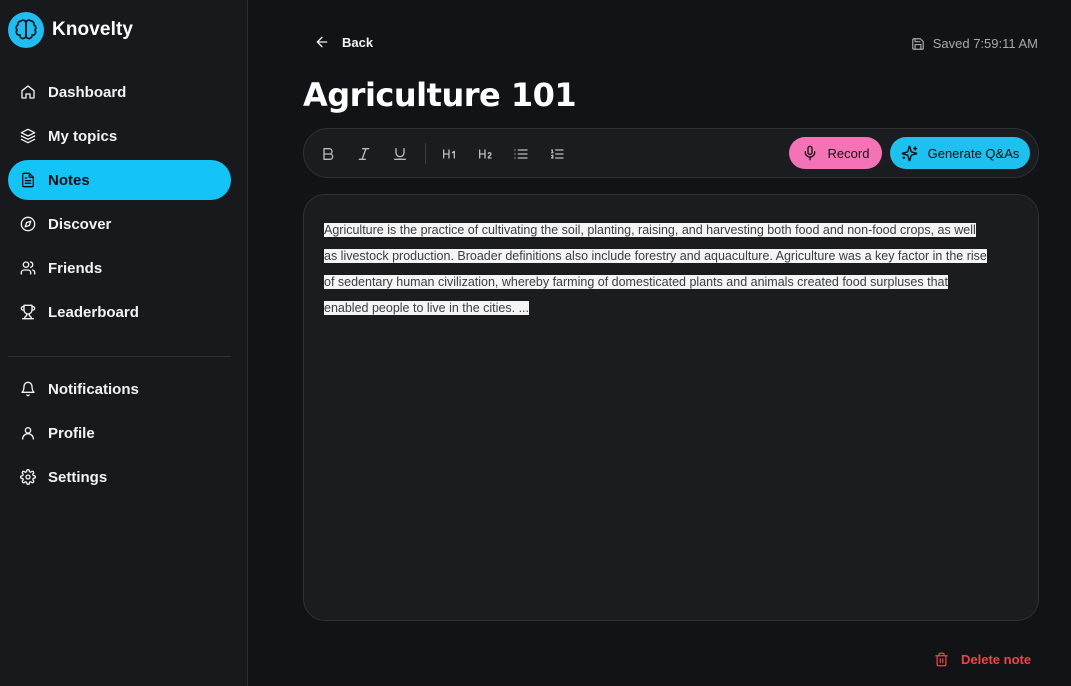 The height and width of the screenshot is (686, 1071). I want to click on document-icon, so click(28, 180).